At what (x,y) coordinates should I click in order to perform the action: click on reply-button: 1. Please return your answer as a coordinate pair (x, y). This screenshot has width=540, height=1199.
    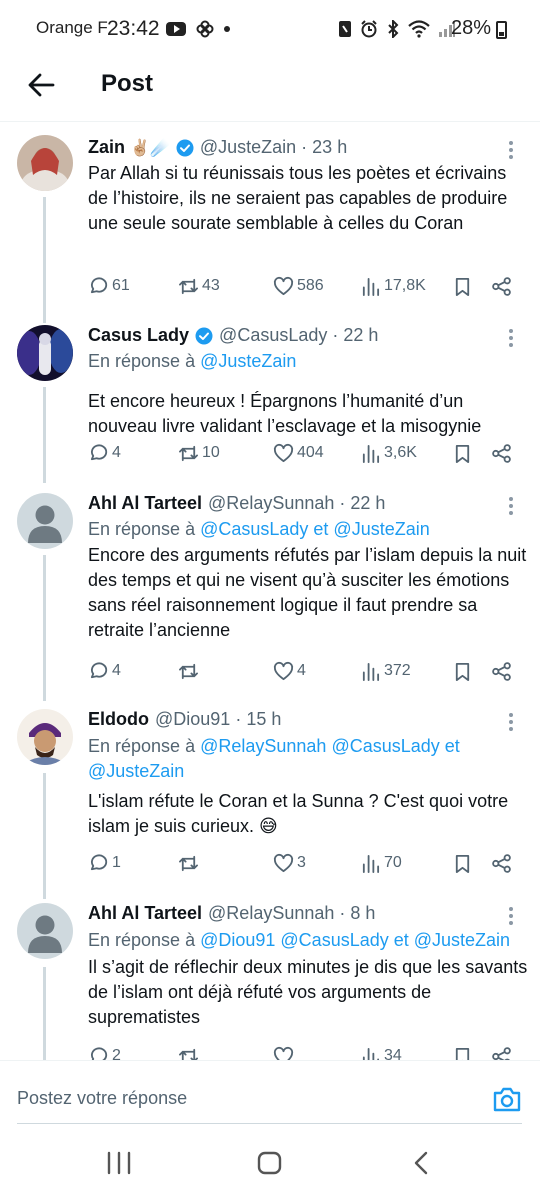
    Looking at the image, I should click on (104, 863).